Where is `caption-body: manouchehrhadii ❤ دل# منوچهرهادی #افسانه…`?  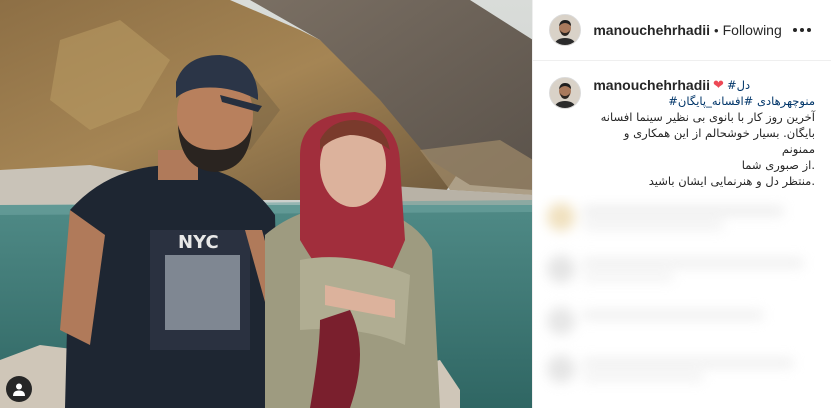 caption-body: manouchehrhadii ❤ دل# منوچهرهادی #افسانه… is located at coordinates (704, 133).